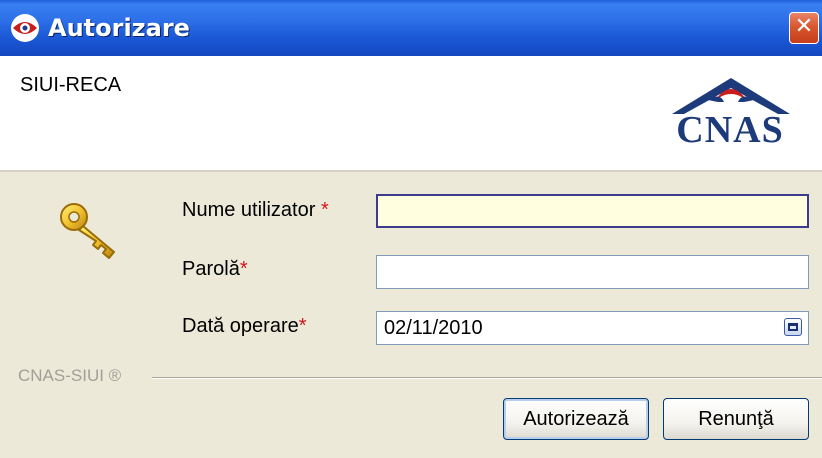 This screenshot has width=822, height=458. I want to click on window-title: Autorizare, so click(119, 28).